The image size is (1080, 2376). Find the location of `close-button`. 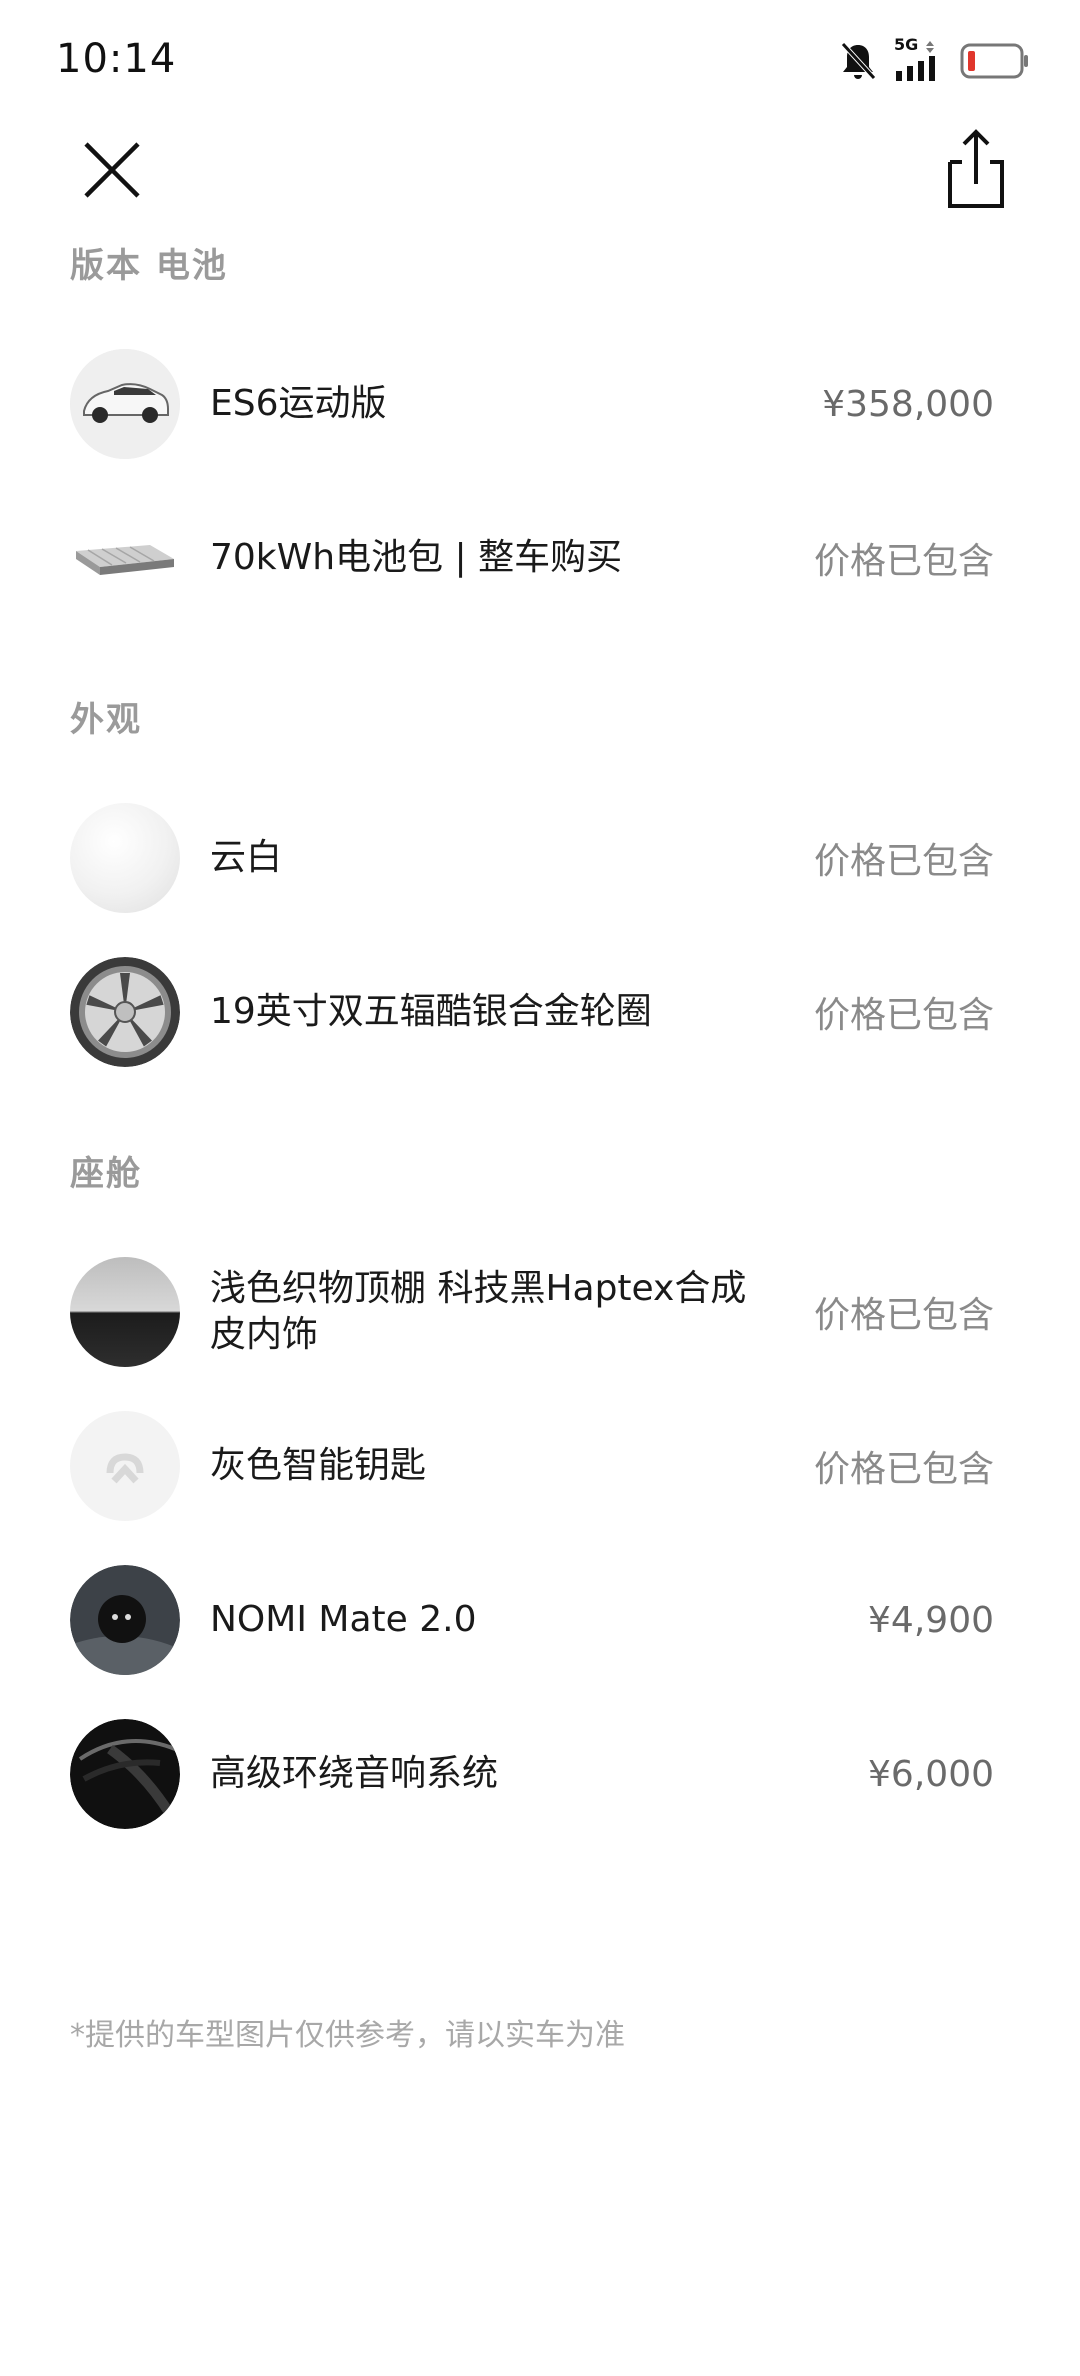

close-button is located at coordinates (112, 170).